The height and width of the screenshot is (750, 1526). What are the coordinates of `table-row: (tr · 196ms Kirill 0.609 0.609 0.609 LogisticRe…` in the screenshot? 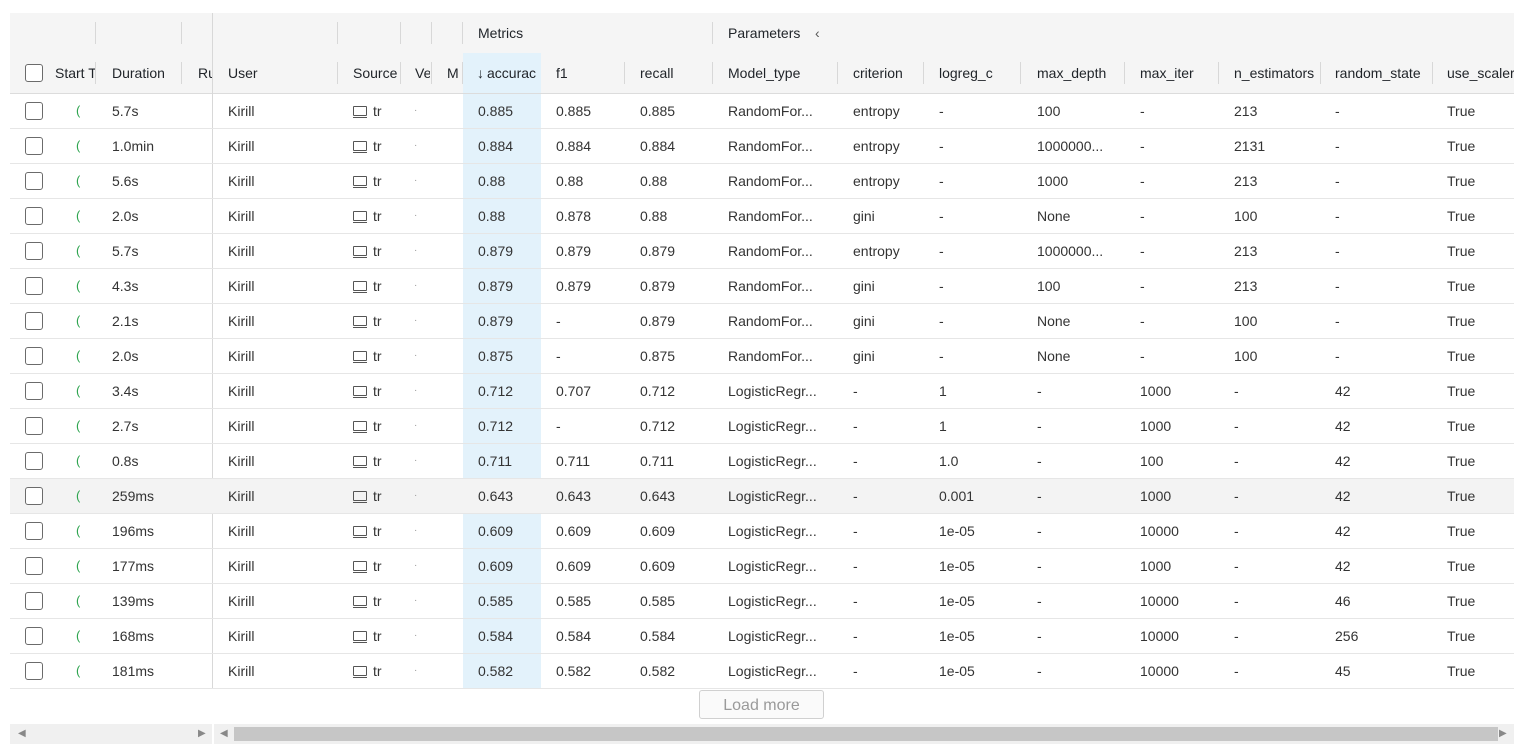 It's located at (762, 531).